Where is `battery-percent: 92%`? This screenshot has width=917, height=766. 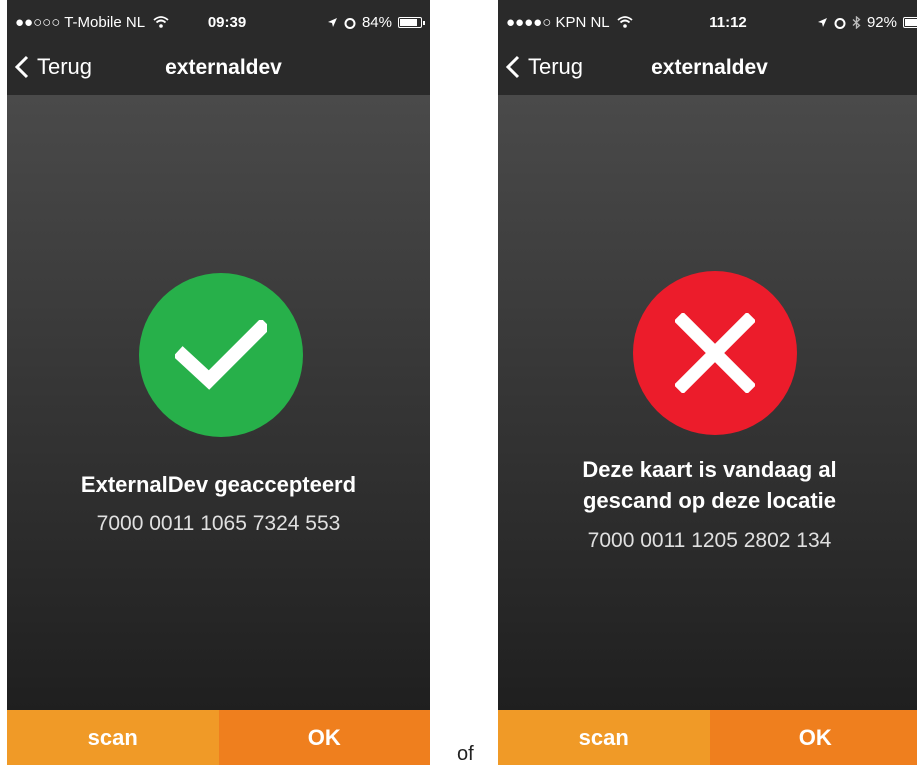 battery-percent: 92% is located at coordinates (882, 22).